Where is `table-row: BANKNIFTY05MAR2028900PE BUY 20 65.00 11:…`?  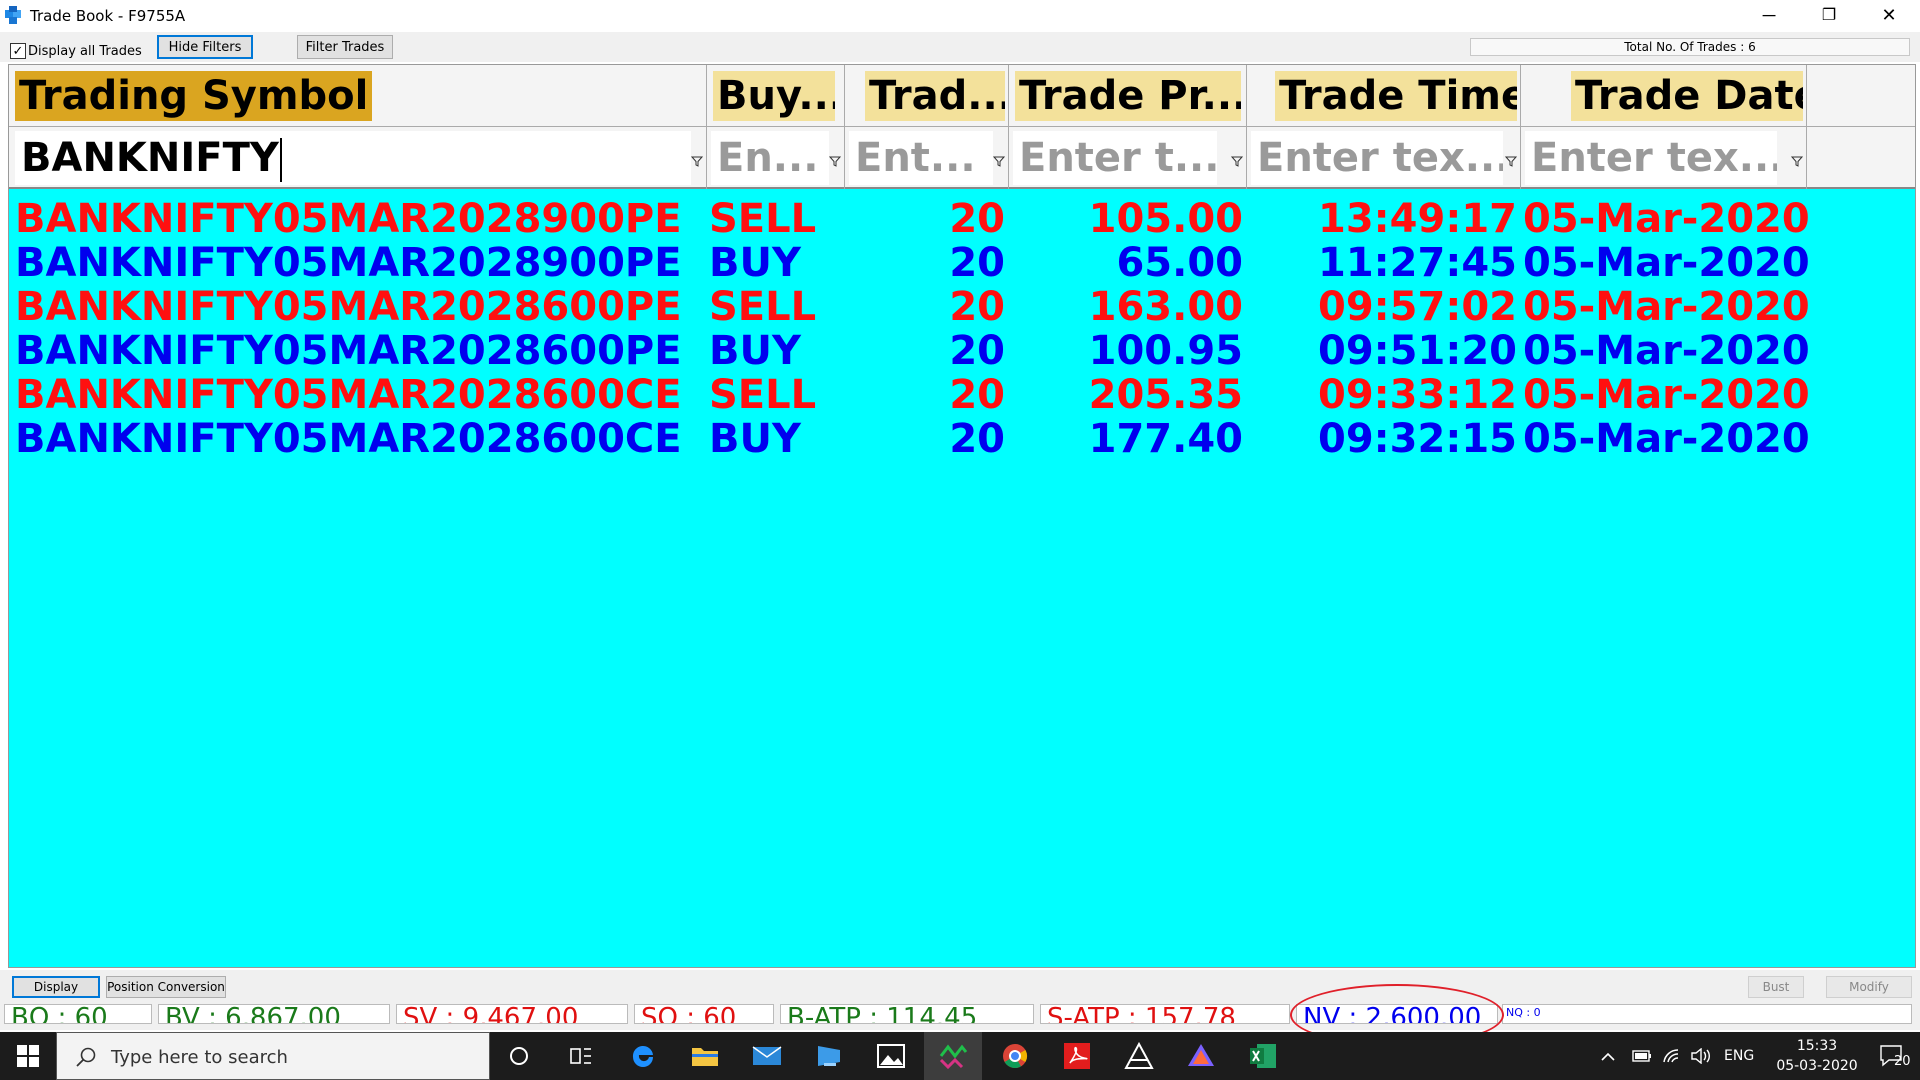 table-row: BANKNIFTY05MAR2028900PE BUY 20 65.00 11:… is located at coordinates (962, 263).